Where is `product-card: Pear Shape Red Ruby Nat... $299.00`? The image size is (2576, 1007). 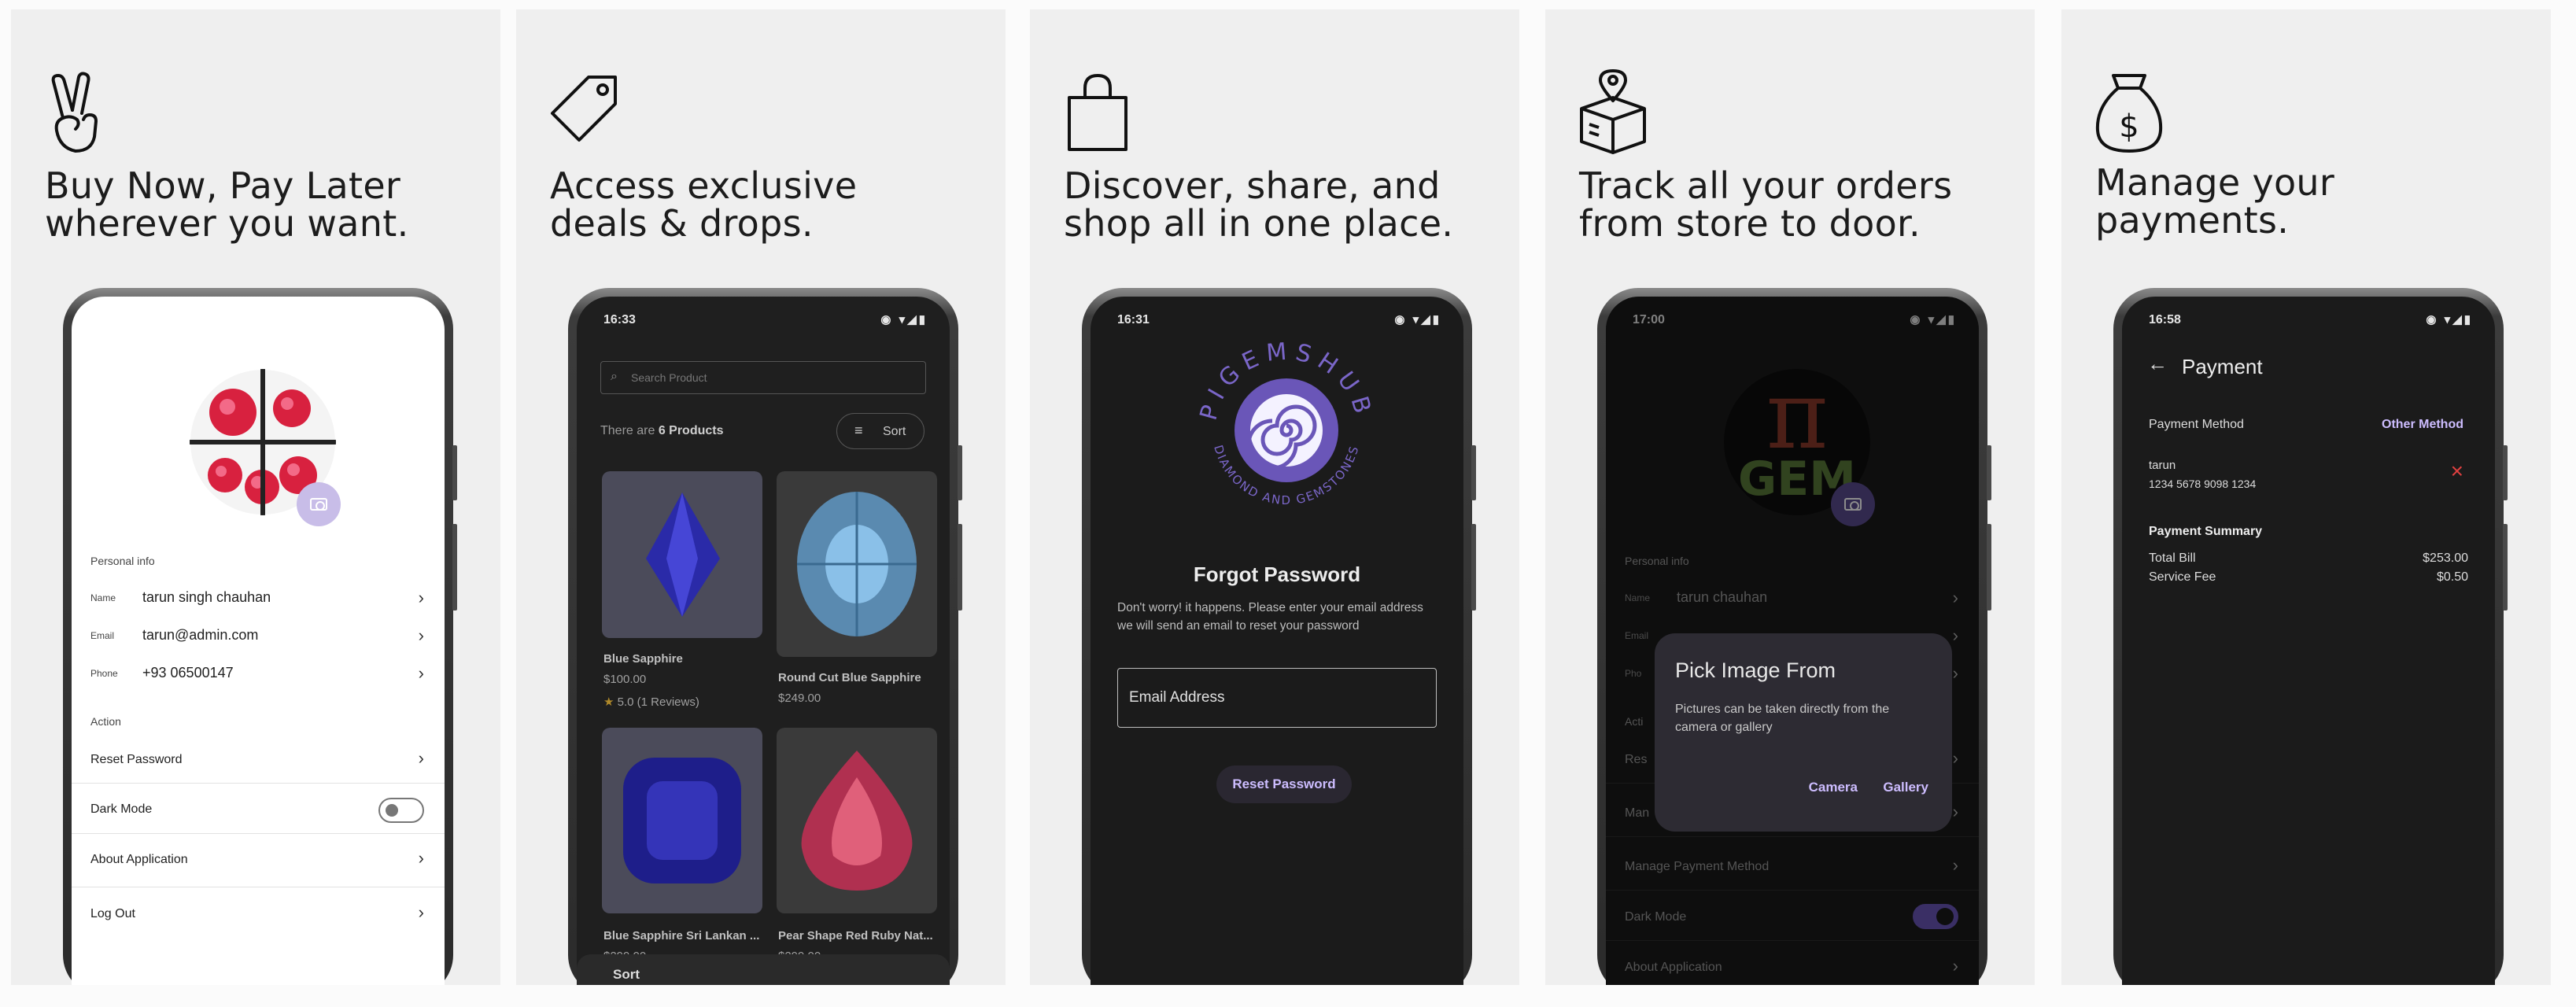
product-card: Pear Shape Red Ruby Nat... $299.00 is located at coordinates (857, 846).